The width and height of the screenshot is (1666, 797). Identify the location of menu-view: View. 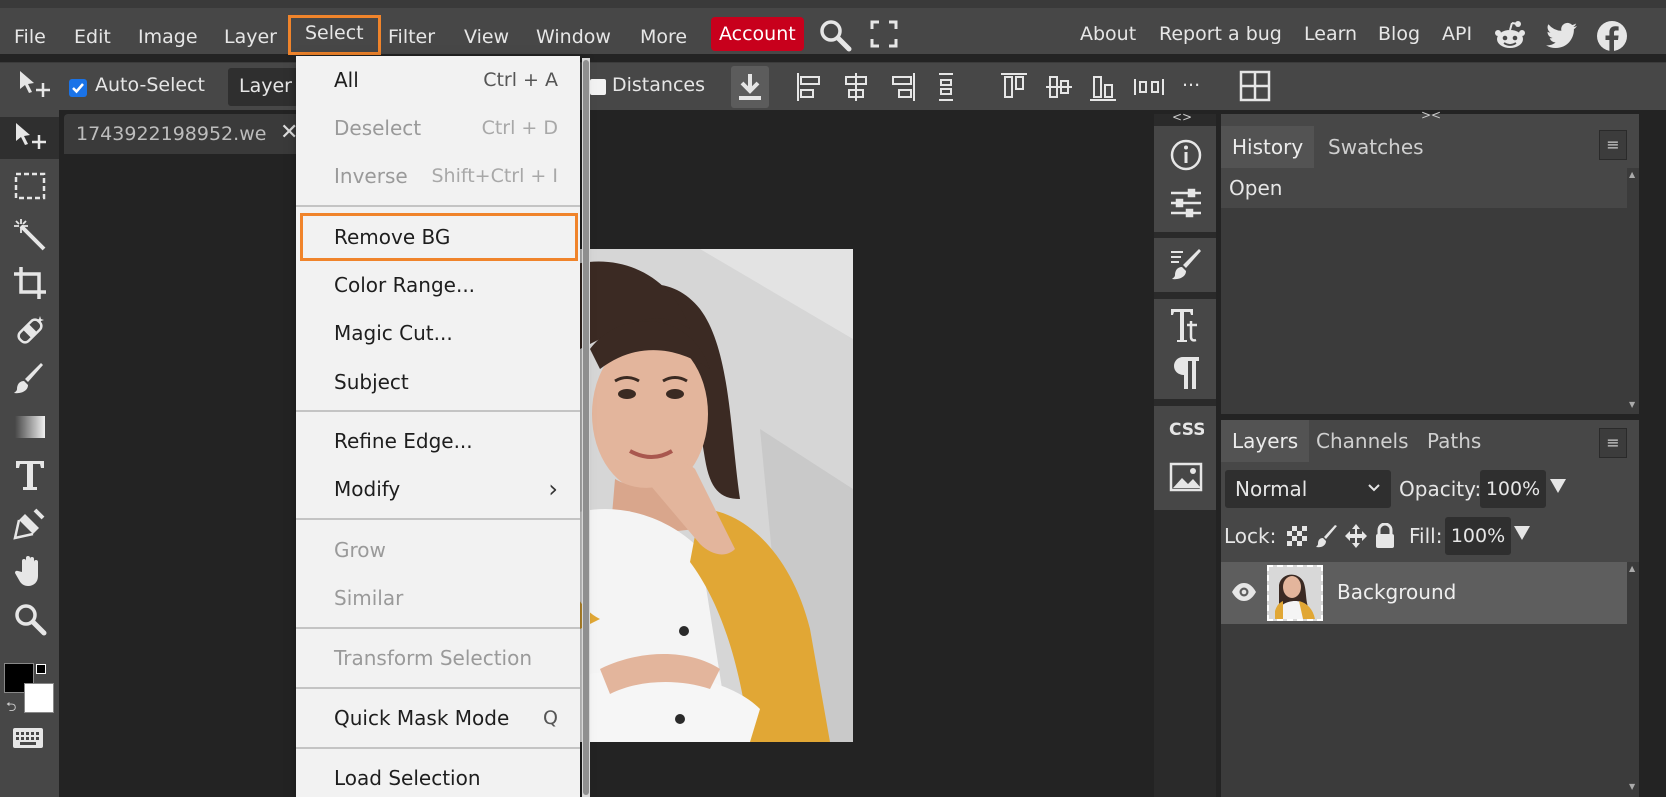
(486, 37).